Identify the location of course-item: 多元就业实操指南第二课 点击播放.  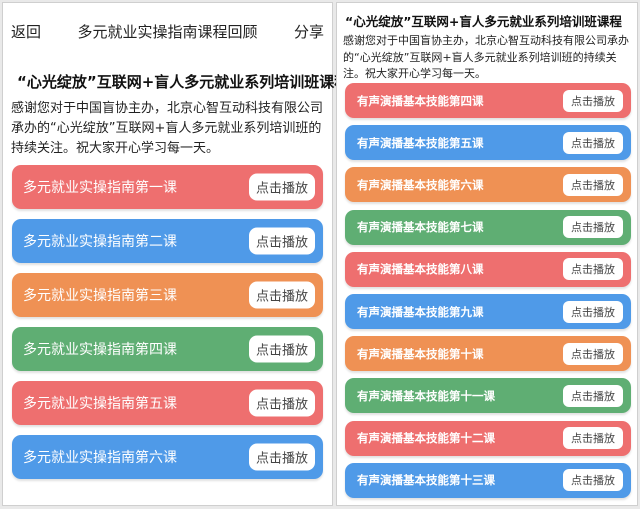
(167, 241).